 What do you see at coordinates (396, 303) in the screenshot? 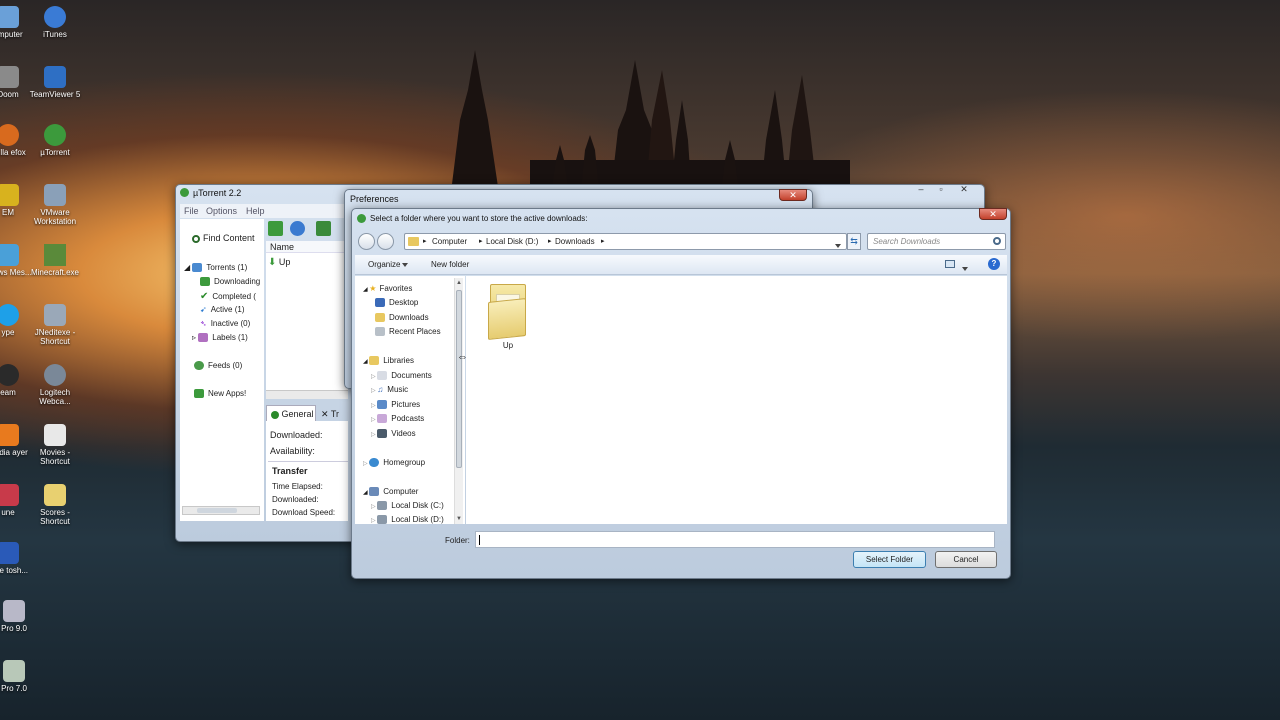
I see `nav-desktop: Desktop` at bounding box center [396, 303].